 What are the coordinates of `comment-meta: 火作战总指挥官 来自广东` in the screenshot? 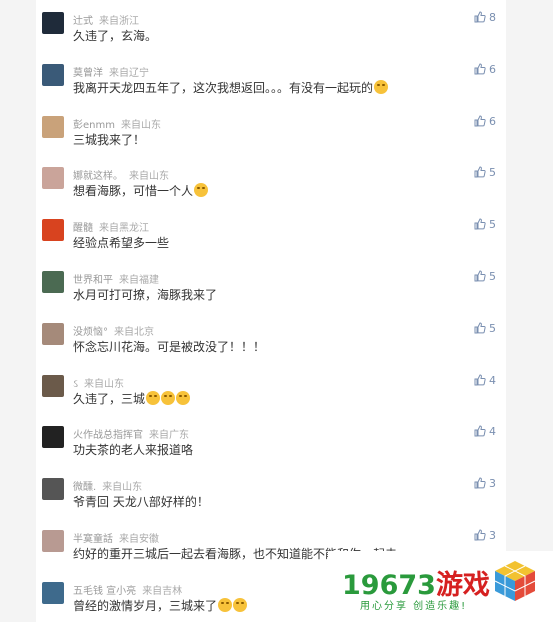 It's located at (131, 433).